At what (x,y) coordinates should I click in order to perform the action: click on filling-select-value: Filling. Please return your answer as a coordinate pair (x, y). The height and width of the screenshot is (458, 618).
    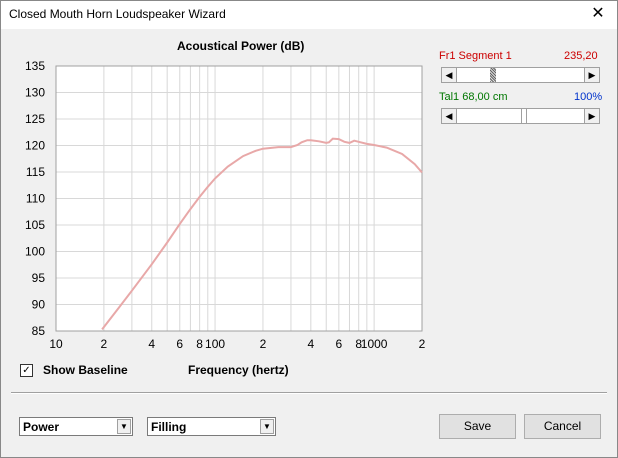
    Looking at the image, I should click on (169, 427).